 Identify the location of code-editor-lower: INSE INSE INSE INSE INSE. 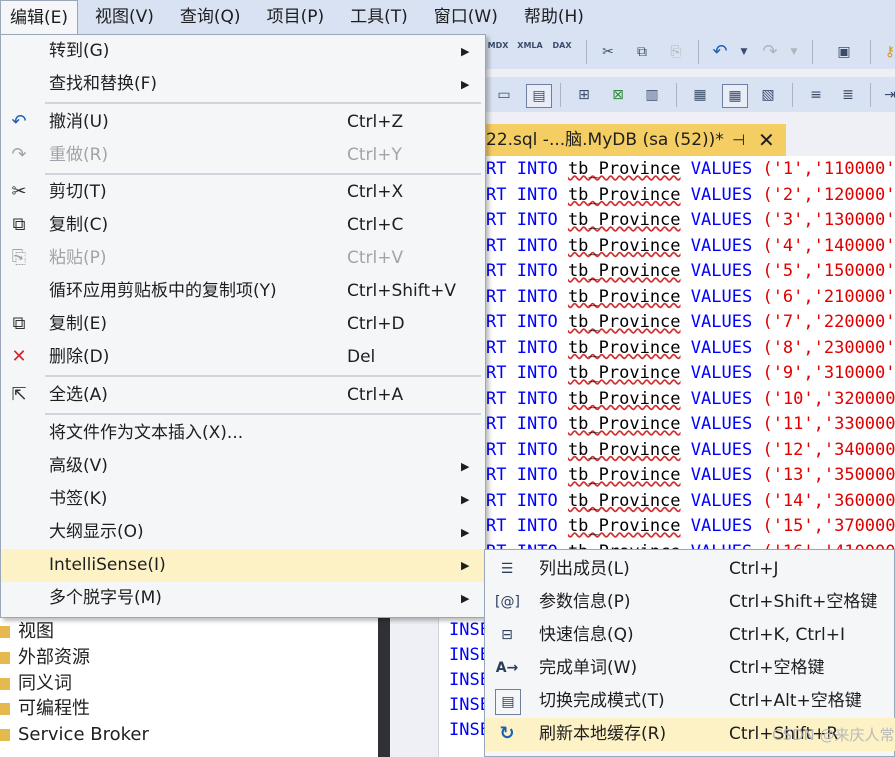
(464, 687).